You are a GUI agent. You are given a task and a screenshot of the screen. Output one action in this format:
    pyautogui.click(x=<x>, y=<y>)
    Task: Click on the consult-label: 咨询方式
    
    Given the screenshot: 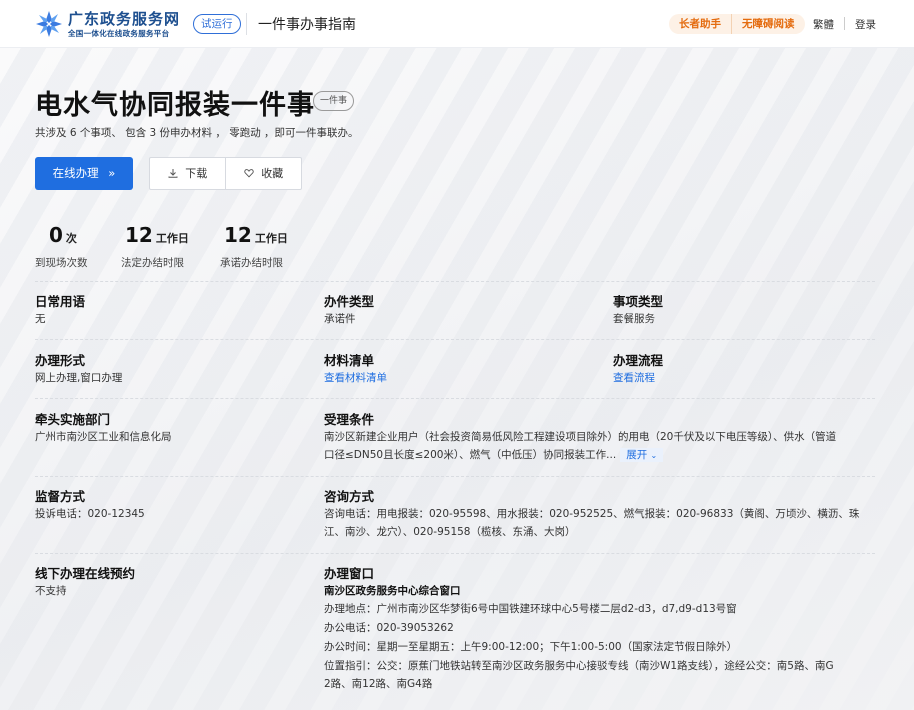 What is the action you would take?
    pyautogui.click(x=349, y=496)
    